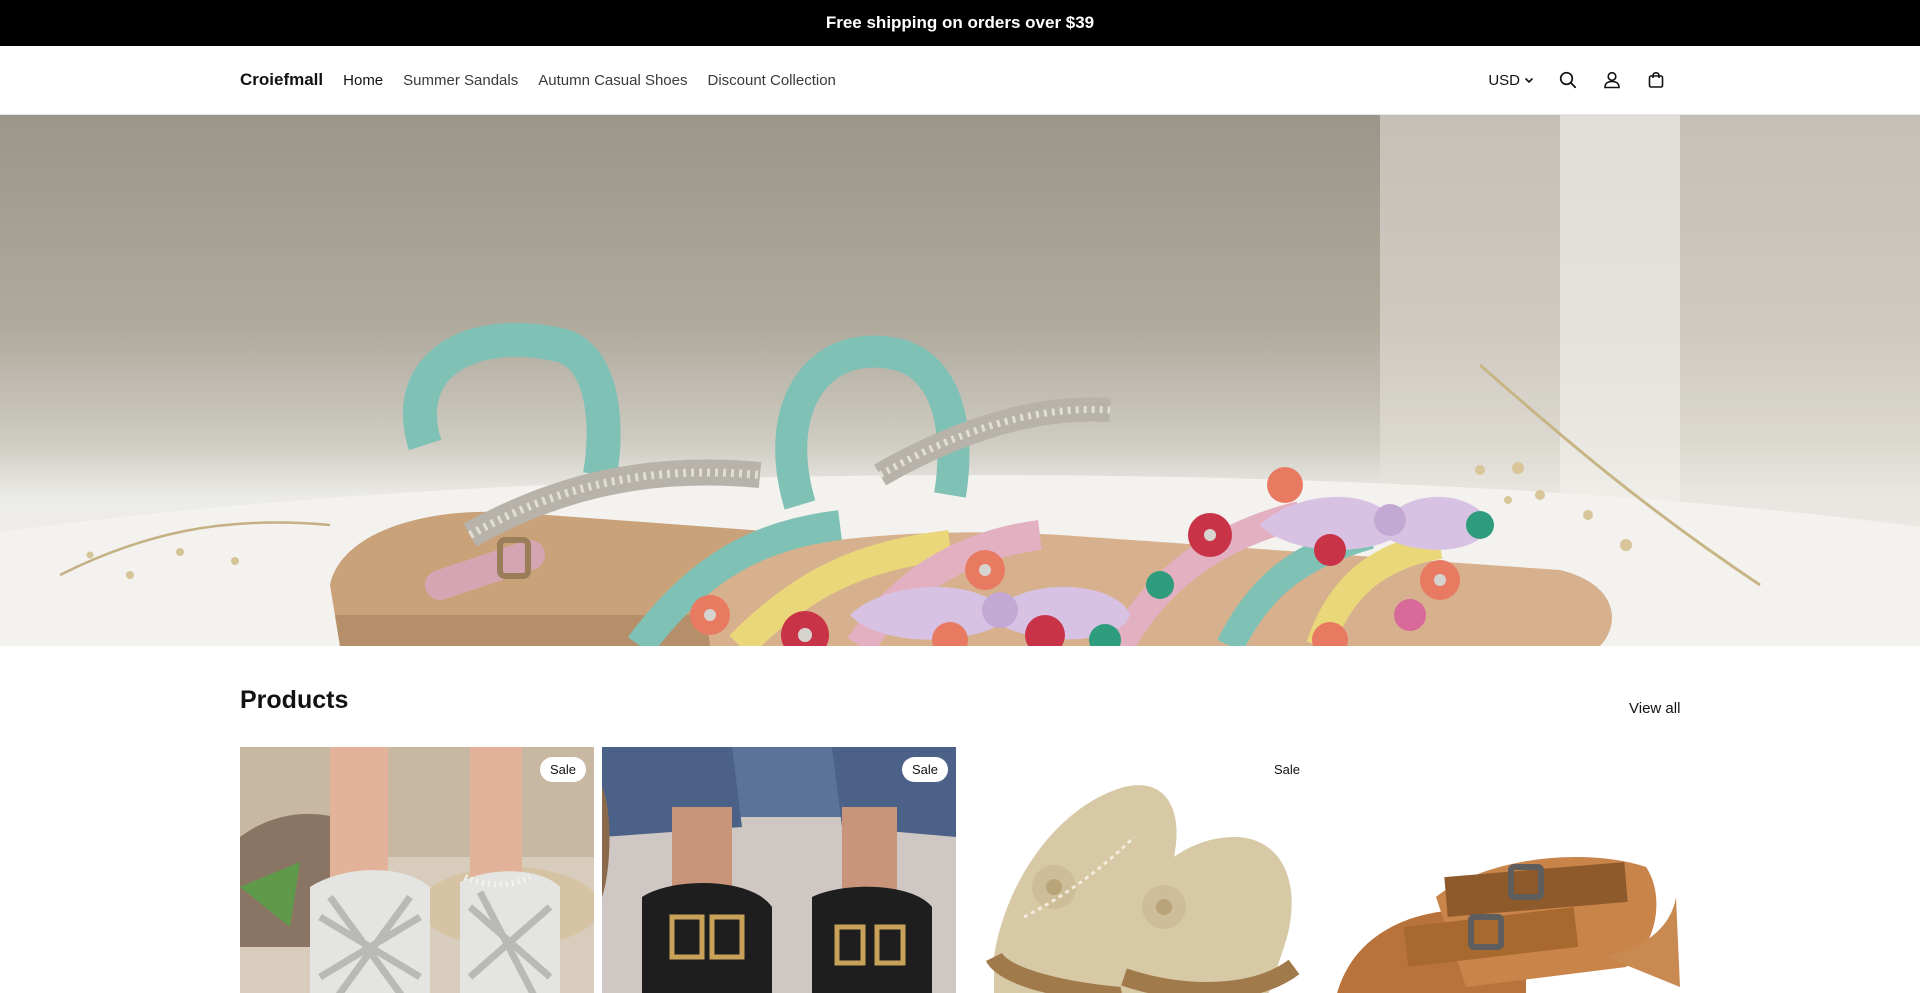 The width and height of the screenshot is (1920, 993). I want to click on account-icon, so click(1612, 80).